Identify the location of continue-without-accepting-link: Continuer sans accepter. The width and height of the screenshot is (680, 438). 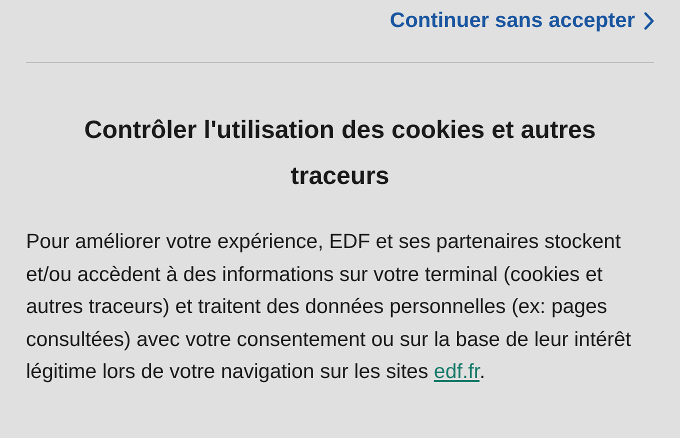
(522, 21).